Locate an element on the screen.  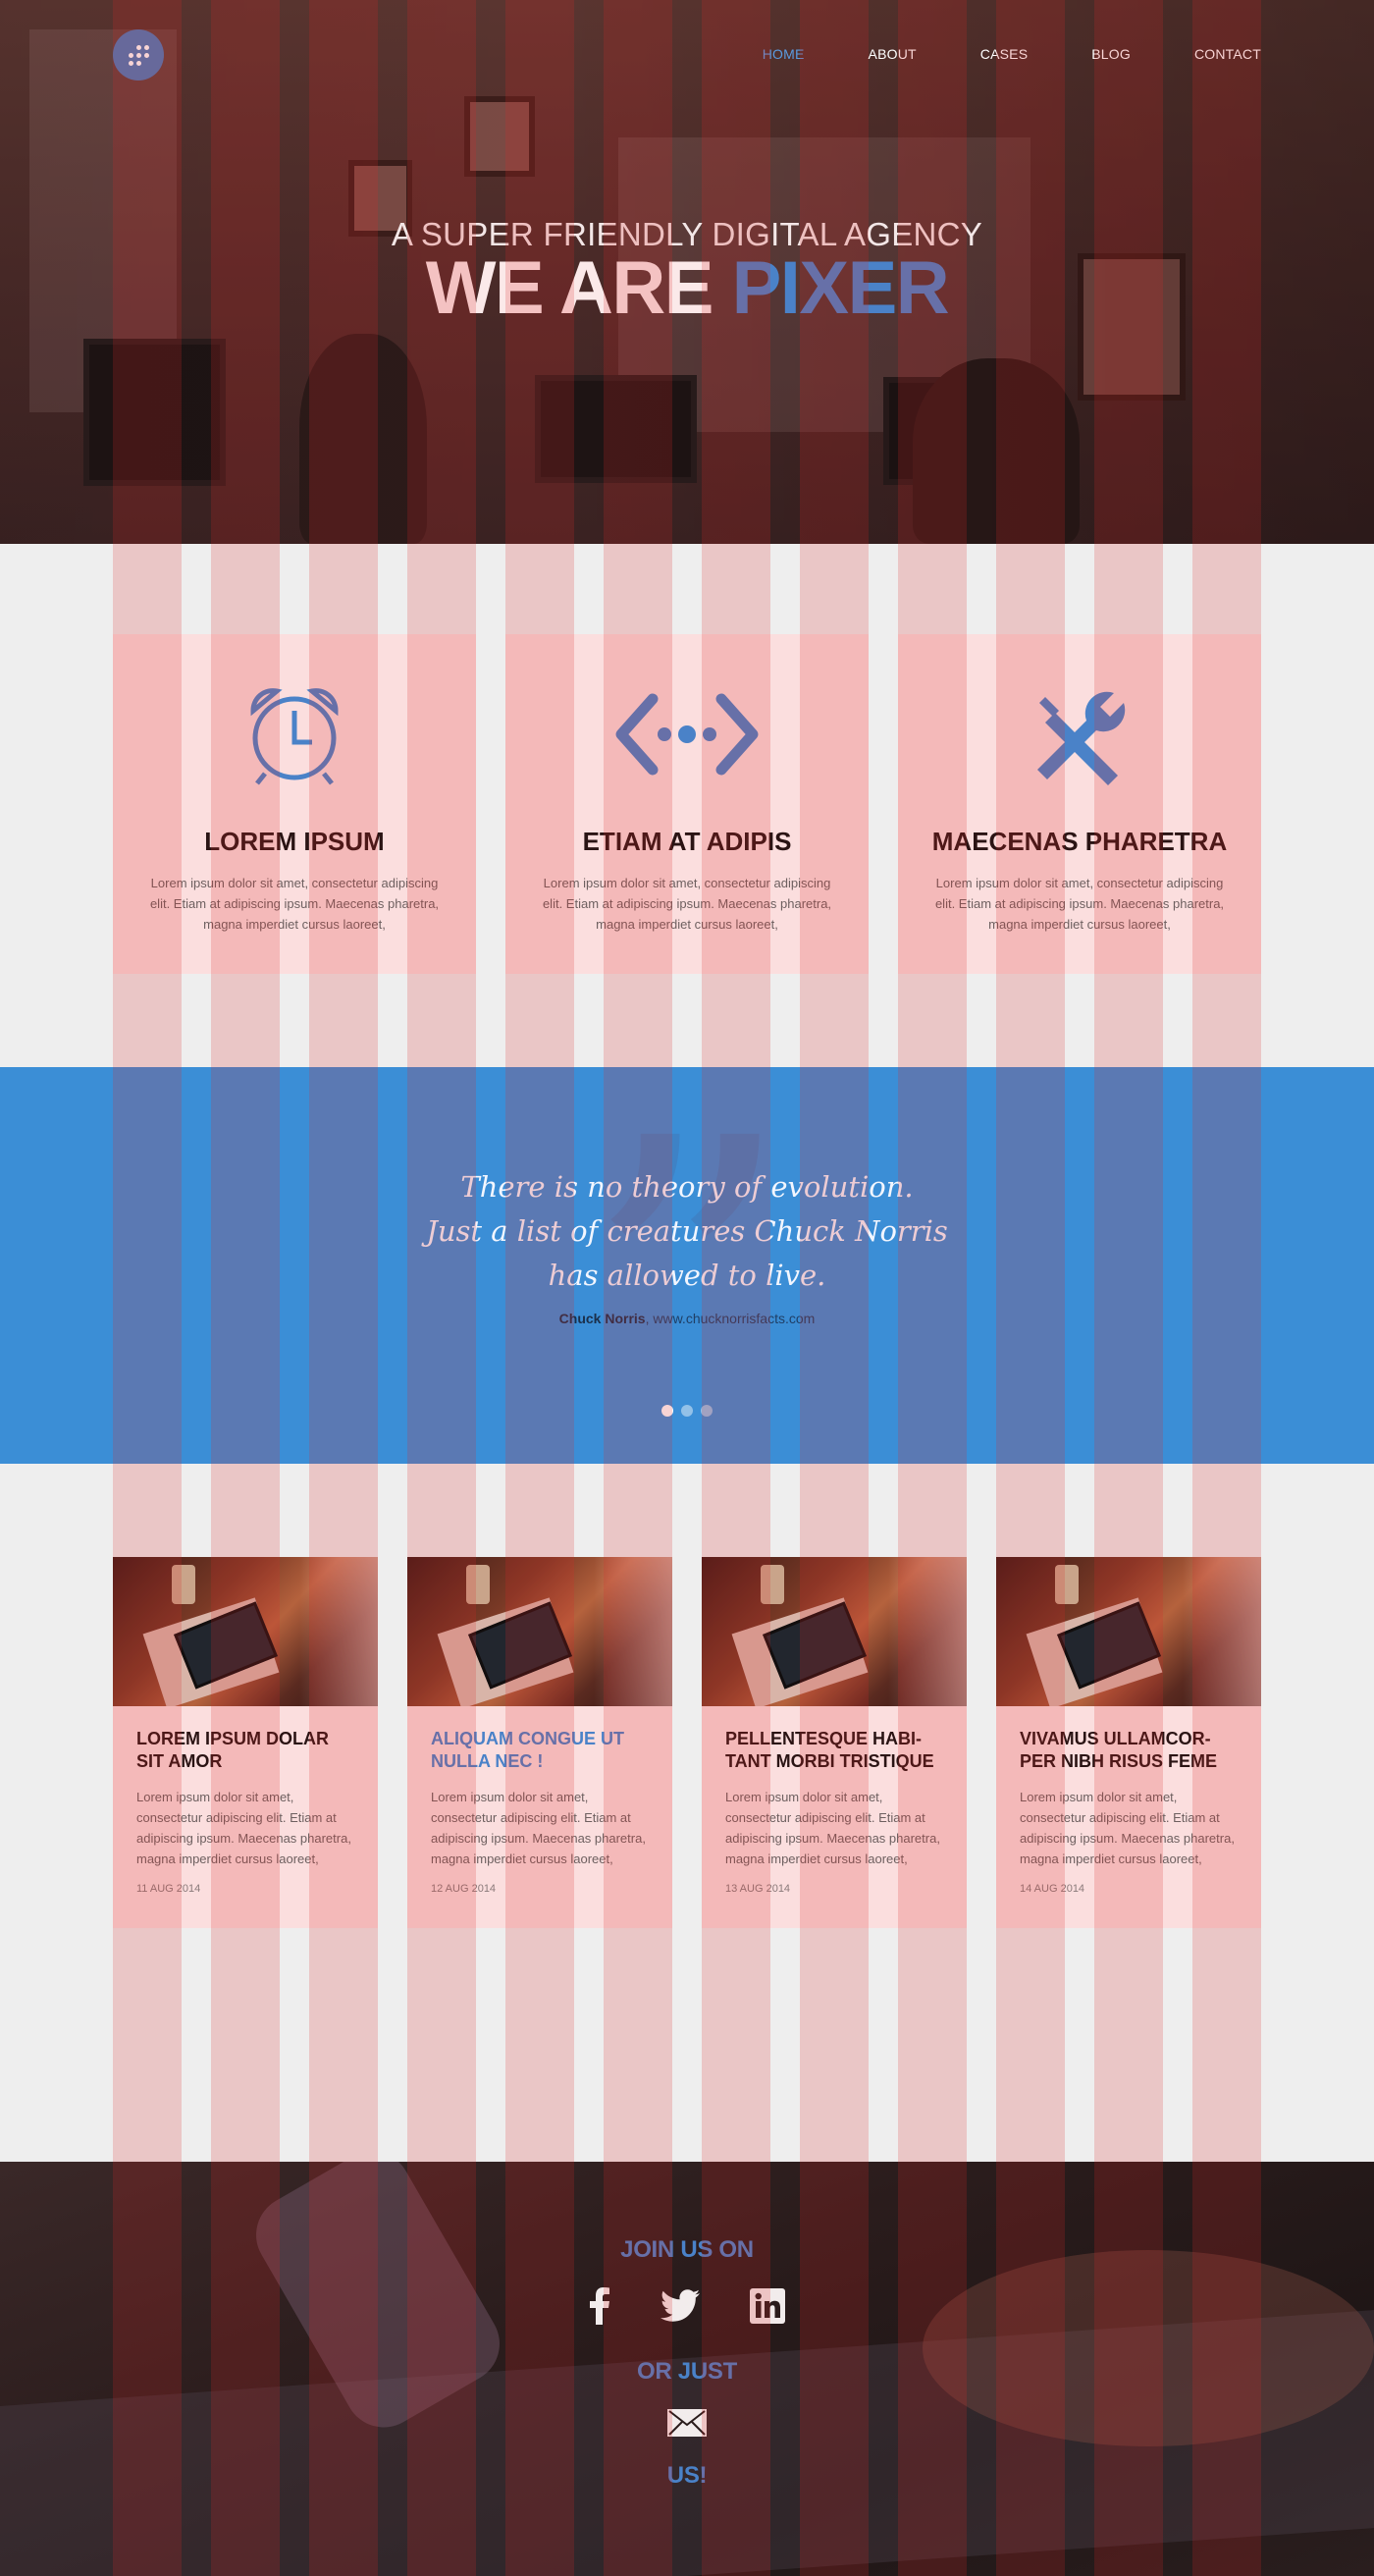
main-nav: HOME ABOUT CASES BLOG CONTACT is located at coordinates (980, 54).